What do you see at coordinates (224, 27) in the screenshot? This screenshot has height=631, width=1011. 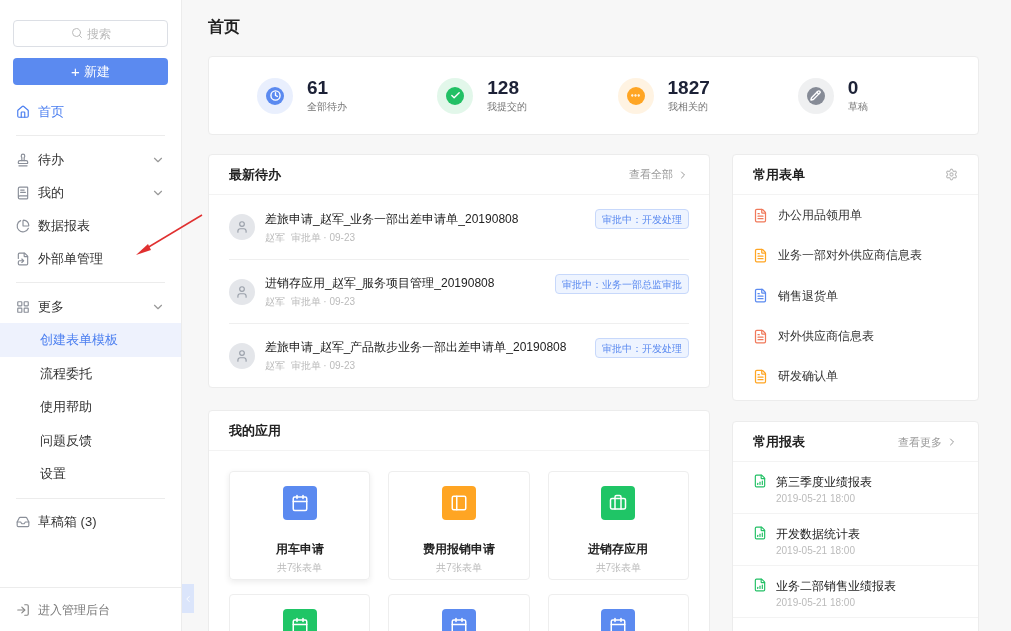 I see `page-title: 首页` at bounding box center [224, 27].